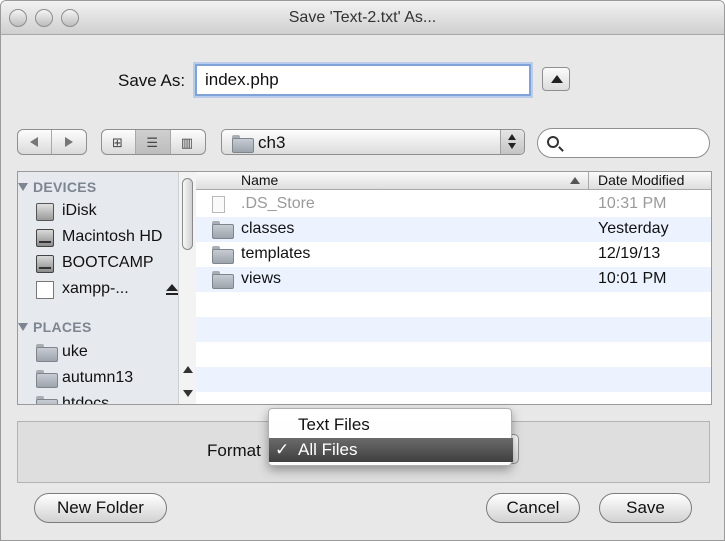  Describe the element at coordinates (172, 289) in the screenshot. I see `eject-icon` at that location.